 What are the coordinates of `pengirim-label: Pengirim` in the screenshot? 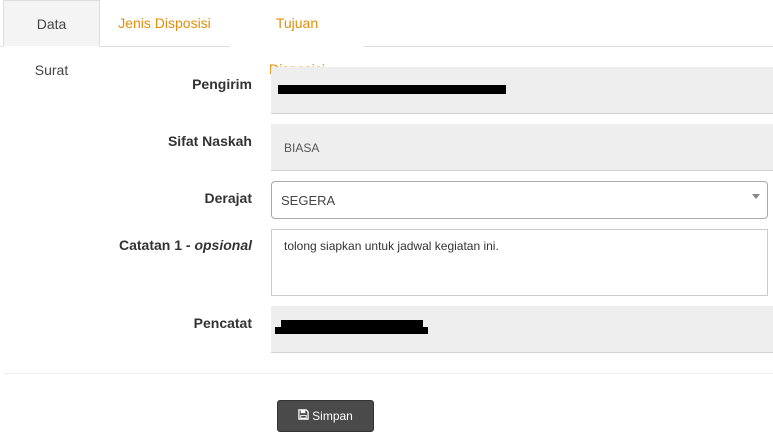 It's located at (222, 84).